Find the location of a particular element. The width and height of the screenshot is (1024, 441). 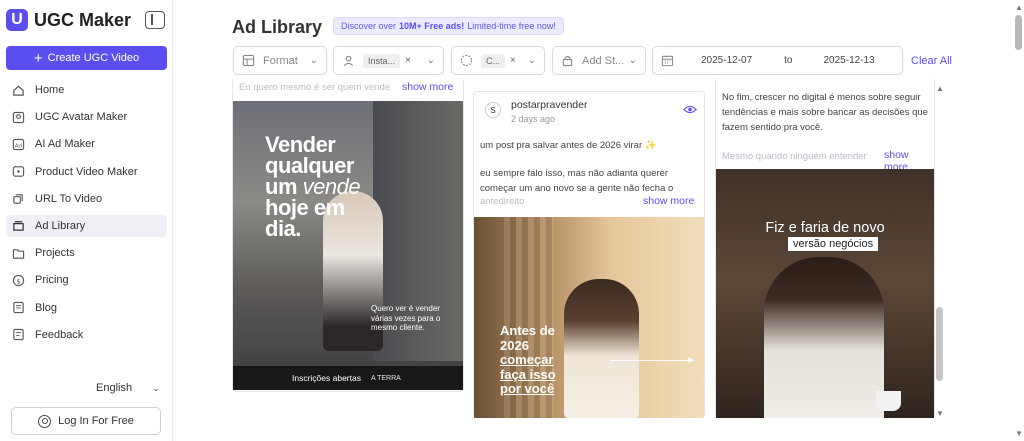

add-filter: Add St... ⌄ is located at coordinates (599, 60).